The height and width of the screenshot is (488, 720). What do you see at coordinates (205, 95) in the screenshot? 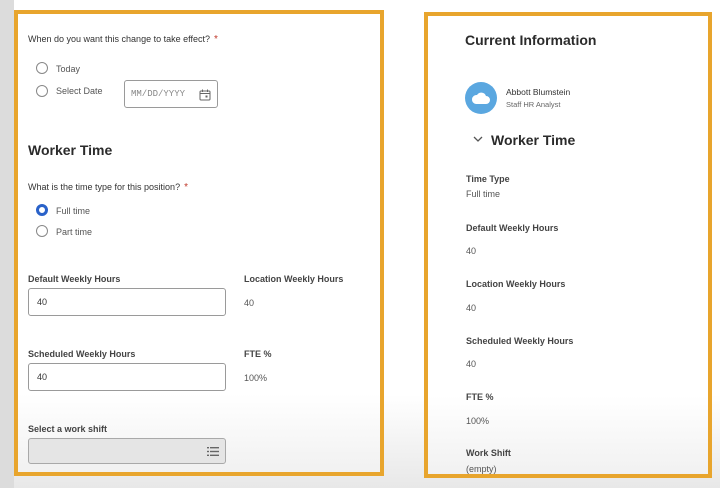
I see `calendar-icon` at bounding box center [205, 95].